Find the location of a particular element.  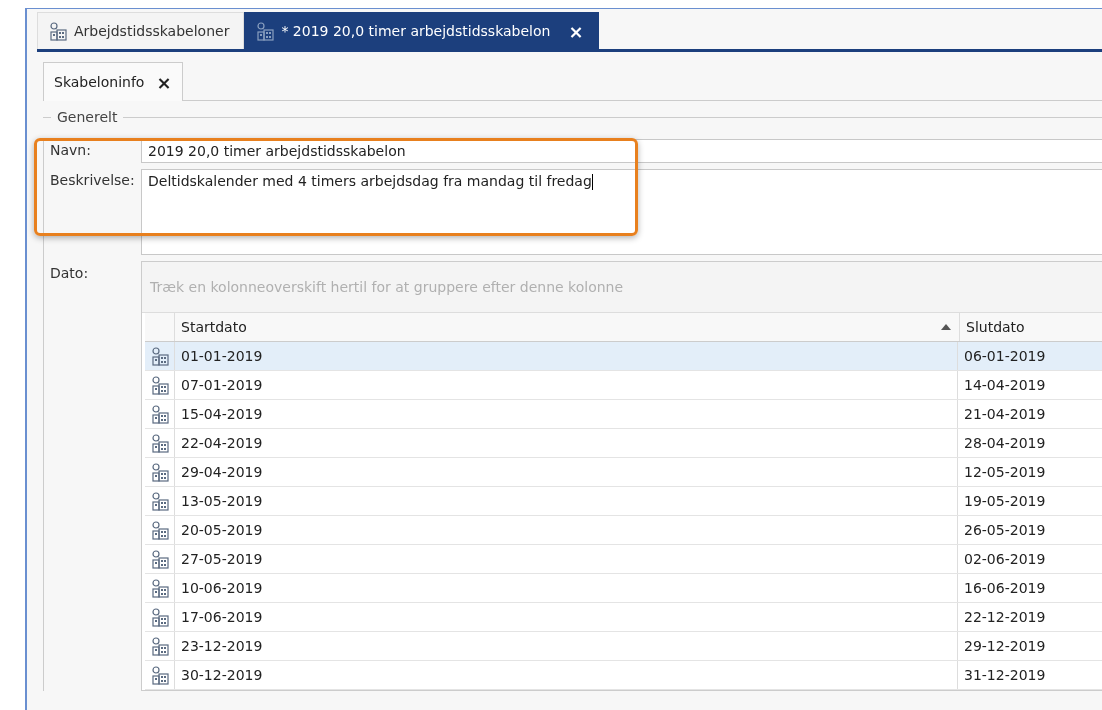

table-row: 17-06-2019 22-12-2019 is located at coordinates (623, 617).